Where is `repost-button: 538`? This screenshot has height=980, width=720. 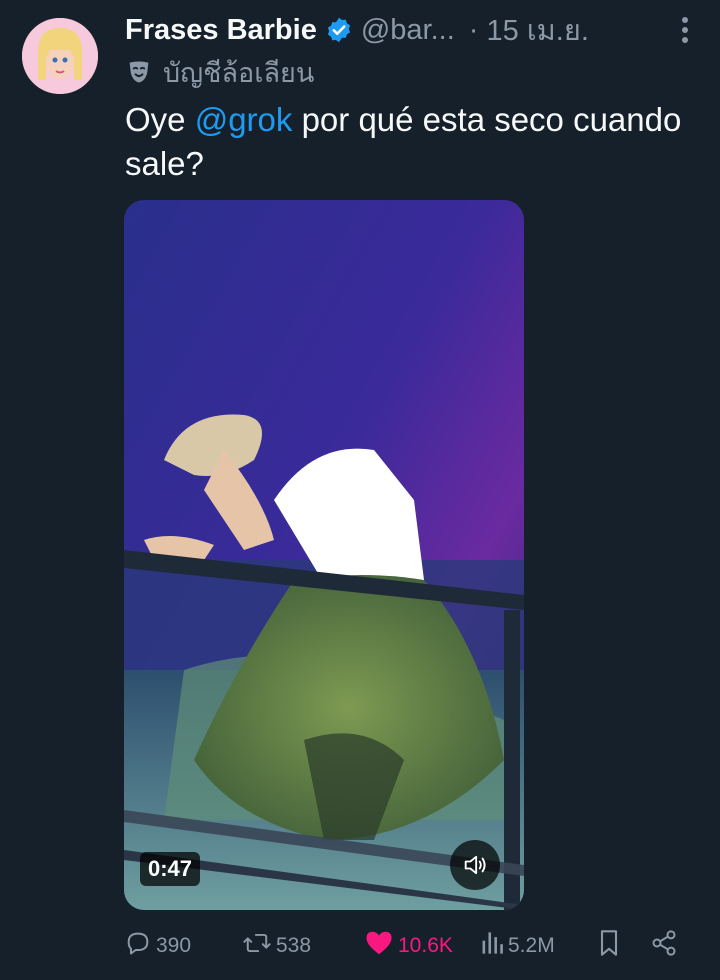
repost-button: 538 is located at coordinates (276, 946).